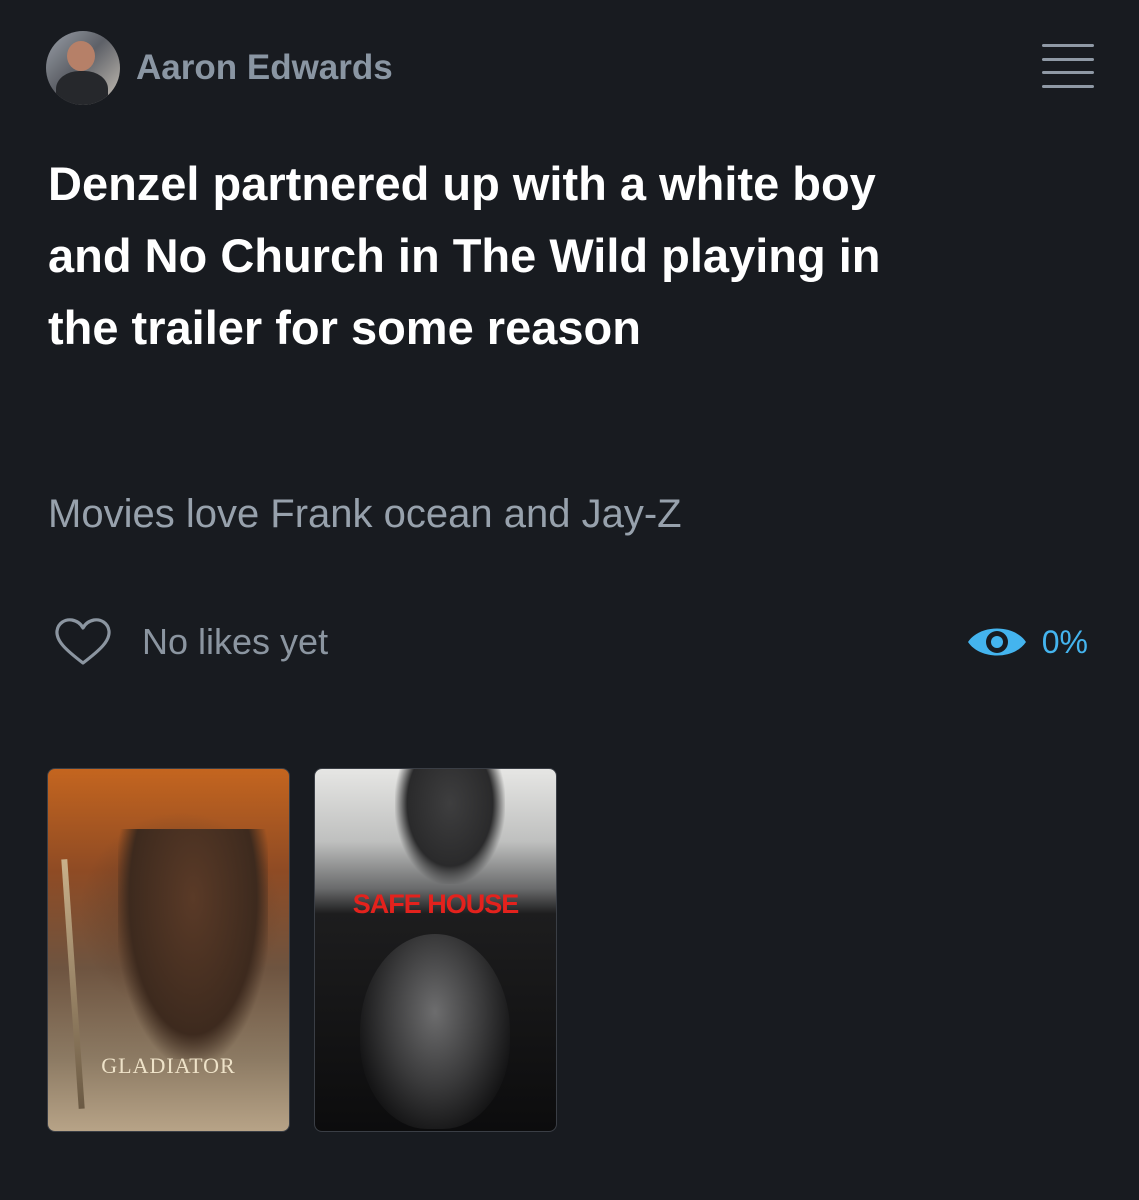 The height and width of the screenshot is (1200, 1139). What do you see at coordinates (435, 1031) in the screenshot?
I see `portrait-face` at bounding box center [435, 1031].